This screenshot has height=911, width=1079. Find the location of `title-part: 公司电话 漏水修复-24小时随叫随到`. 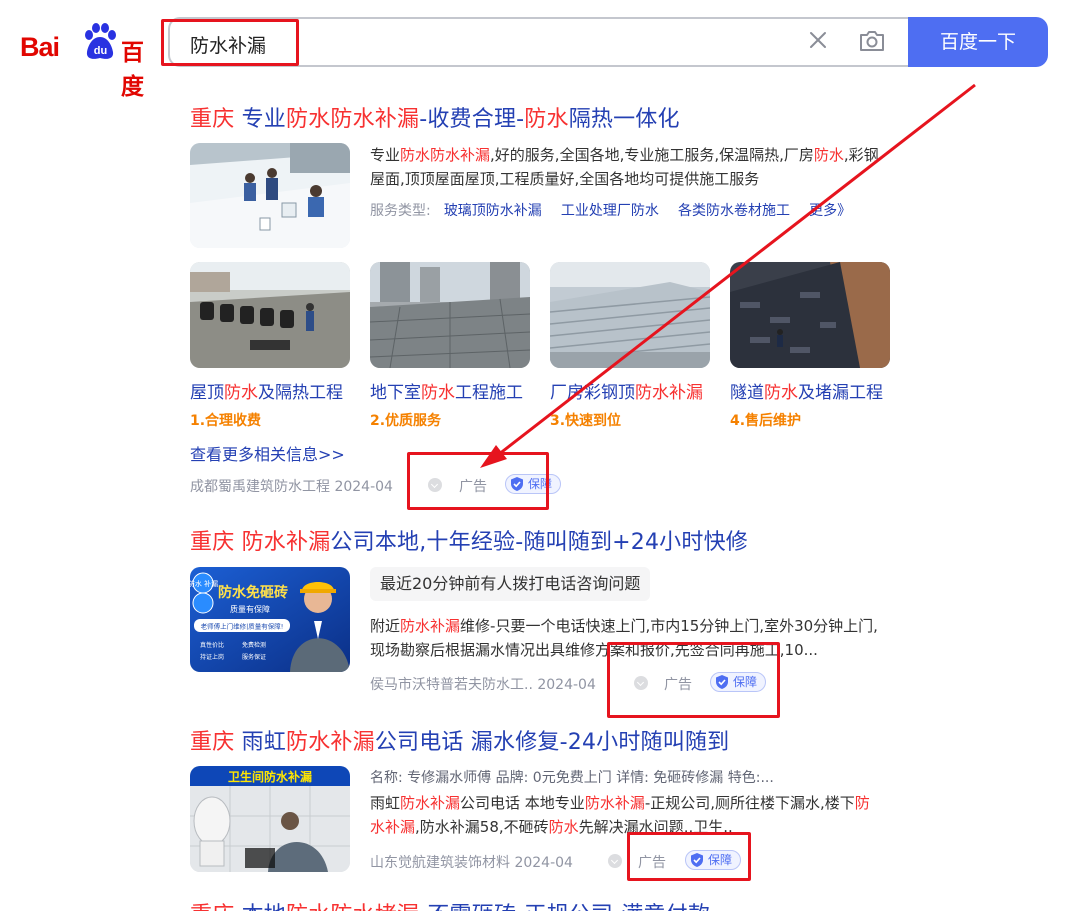

title-part: 公司电话 漏水修复-24小时随叫随到 is located at coordinates (552, 742).